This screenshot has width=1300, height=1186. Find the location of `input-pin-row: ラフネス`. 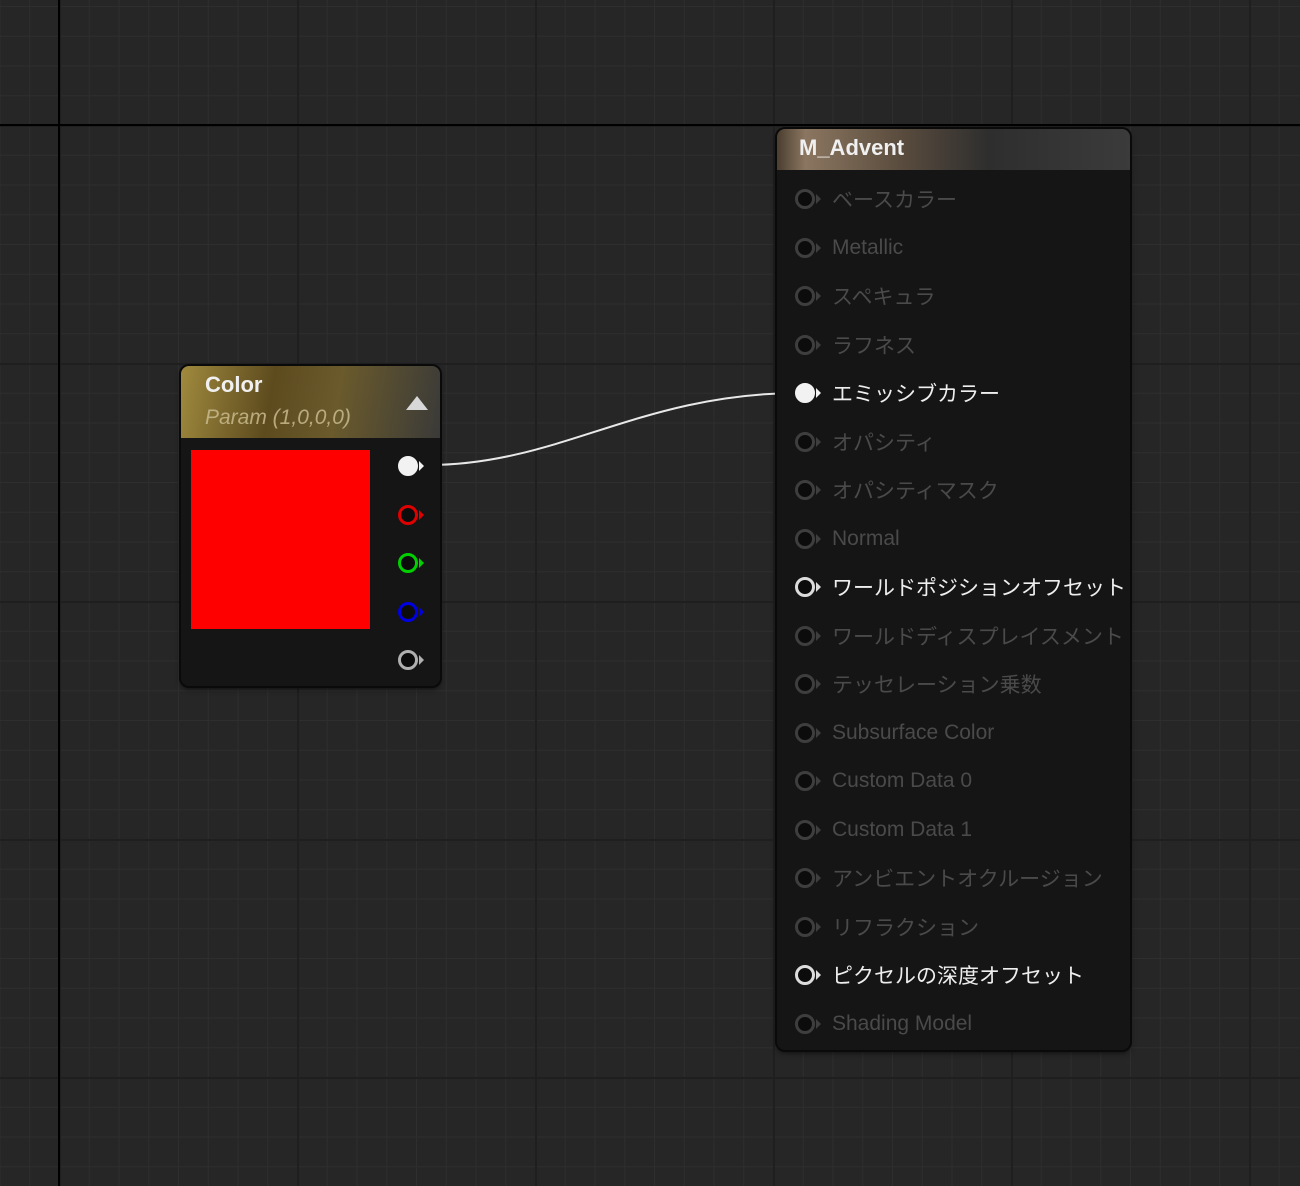

input-pin-row: ラフネス is located at coordinates (855, 345).